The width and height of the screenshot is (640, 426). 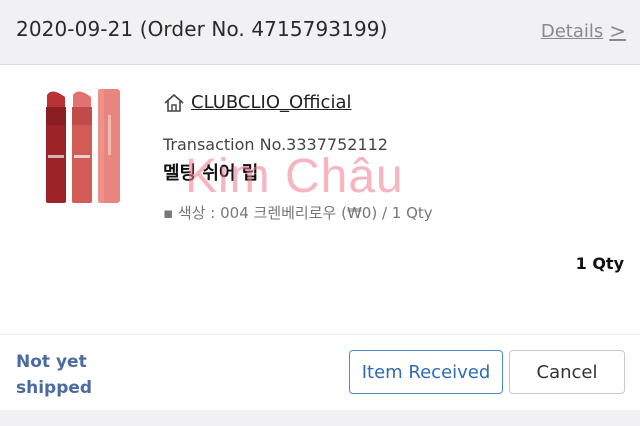 What do you see at coordinates (320, 418) in the screenshot?
I see `bottom-spacer` at bounding box center [320, 418].